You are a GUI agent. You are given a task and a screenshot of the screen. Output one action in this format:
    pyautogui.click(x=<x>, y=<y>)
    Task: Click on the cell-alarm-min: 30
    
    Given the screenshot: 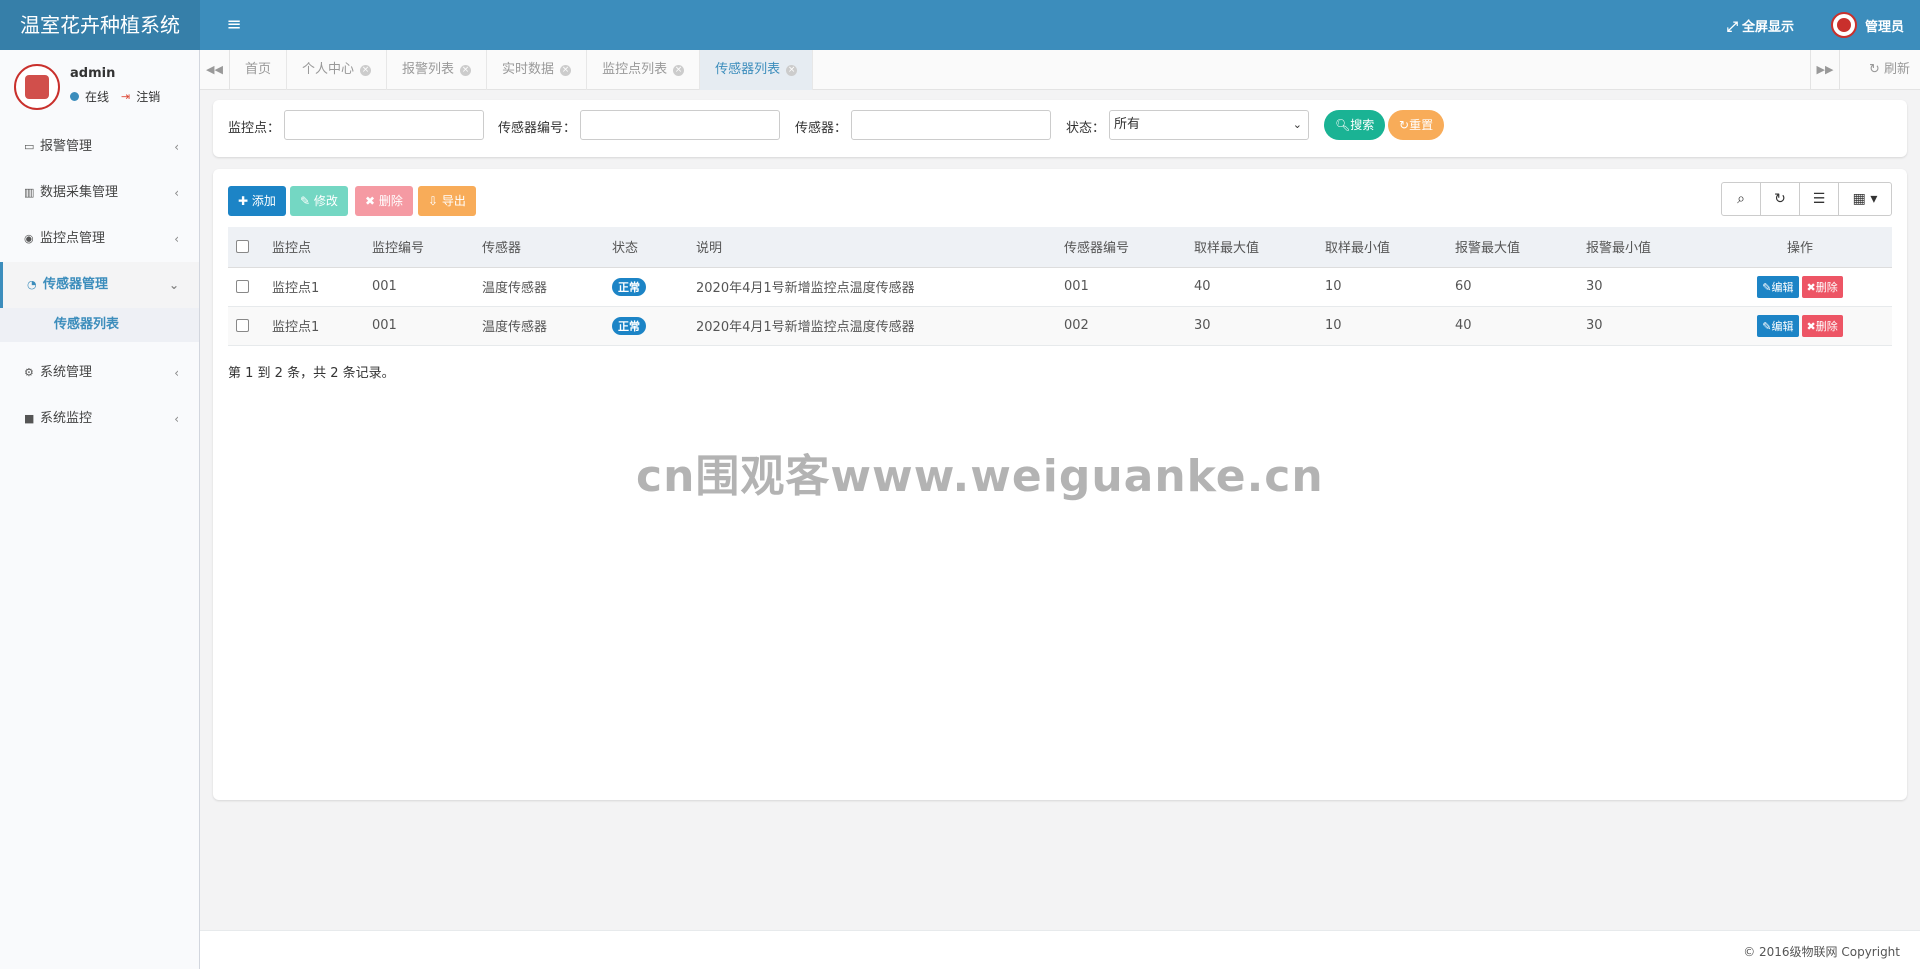 What is the action you would take?
    pyautogui.click(x=1643, y=326)
    